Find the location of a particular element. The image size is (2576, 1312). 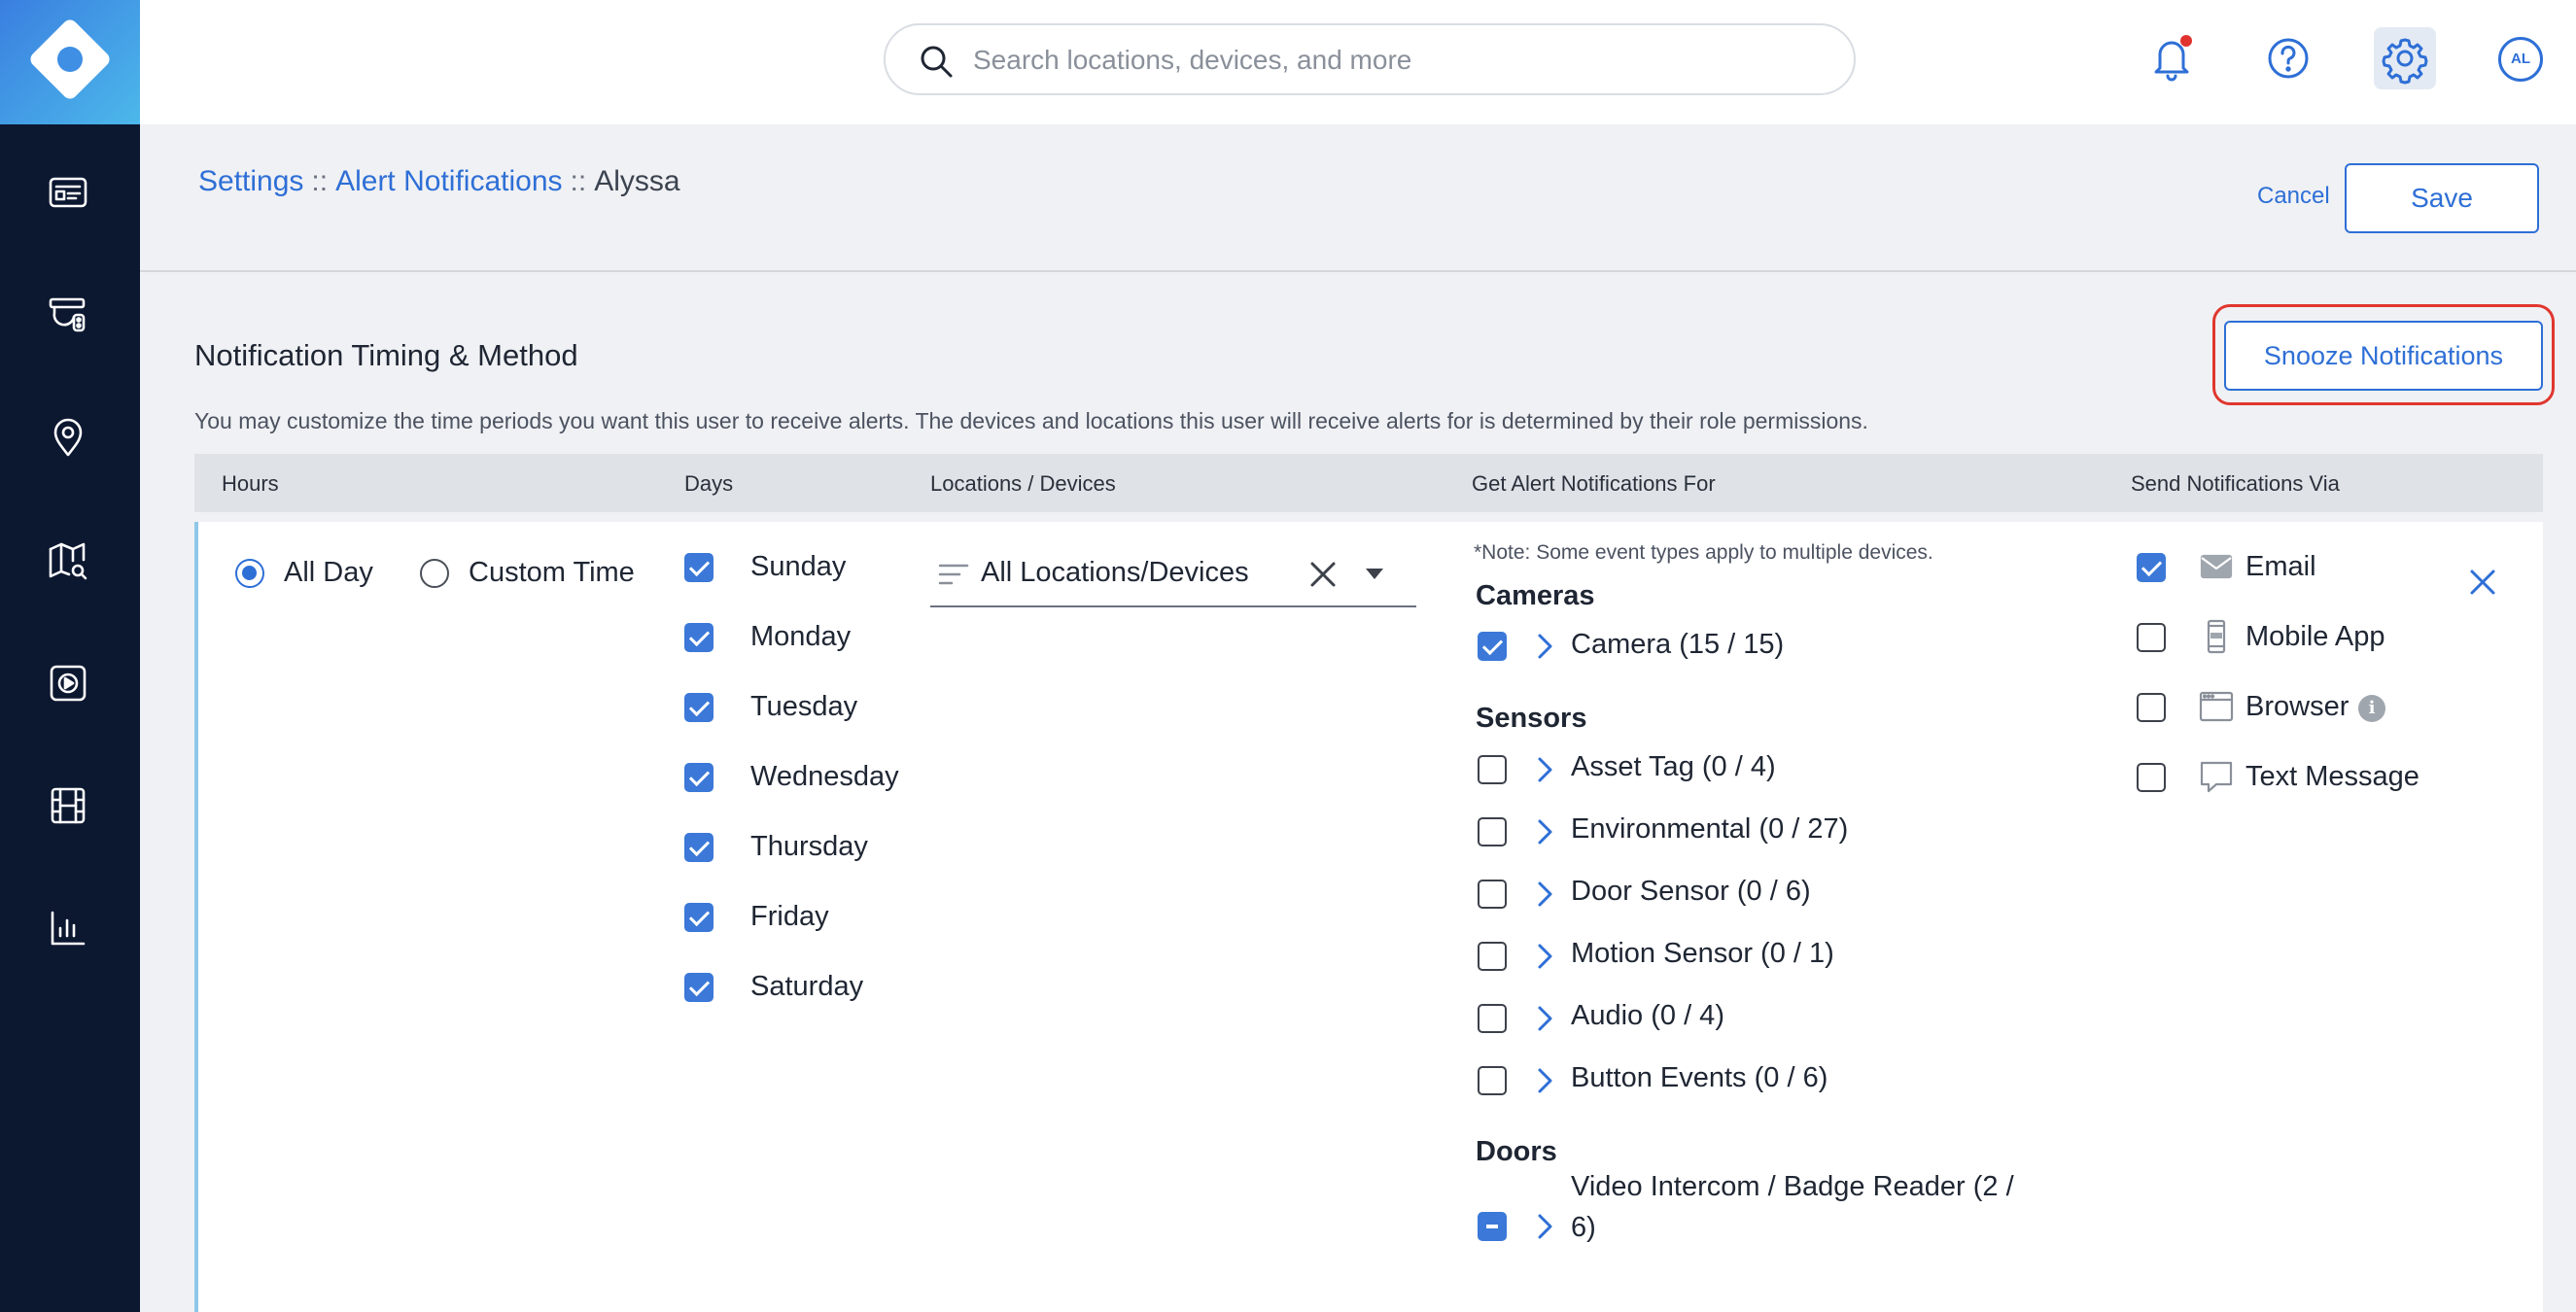

day-checkbox-saturday is located at coordinates (699, 987).